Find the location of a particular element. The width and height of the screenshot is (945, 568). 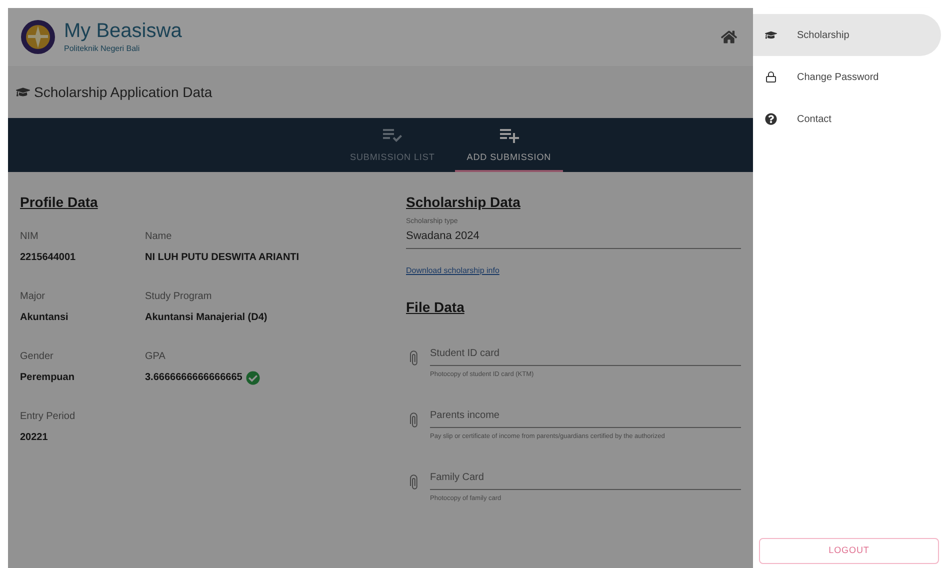

app-title: My Beasiswa is located at coordinates (123, 31).